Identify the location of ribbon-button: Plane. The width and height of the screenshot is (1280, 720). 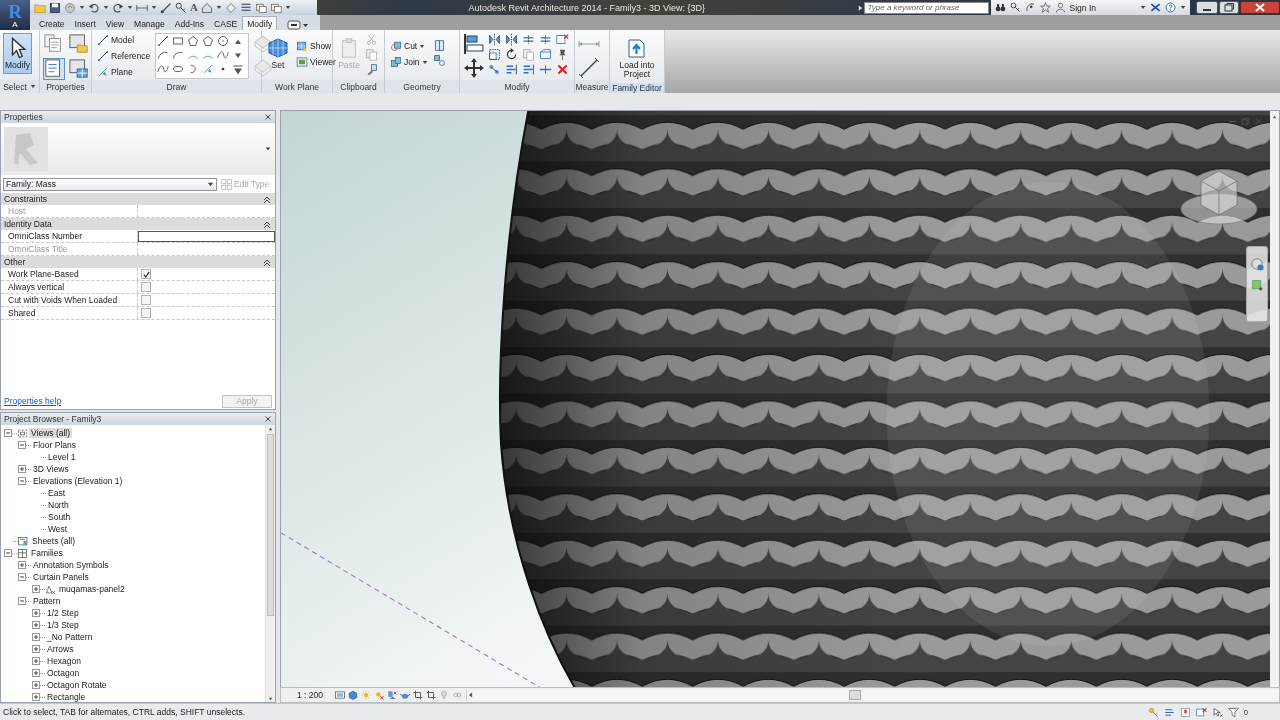
(124, 72).